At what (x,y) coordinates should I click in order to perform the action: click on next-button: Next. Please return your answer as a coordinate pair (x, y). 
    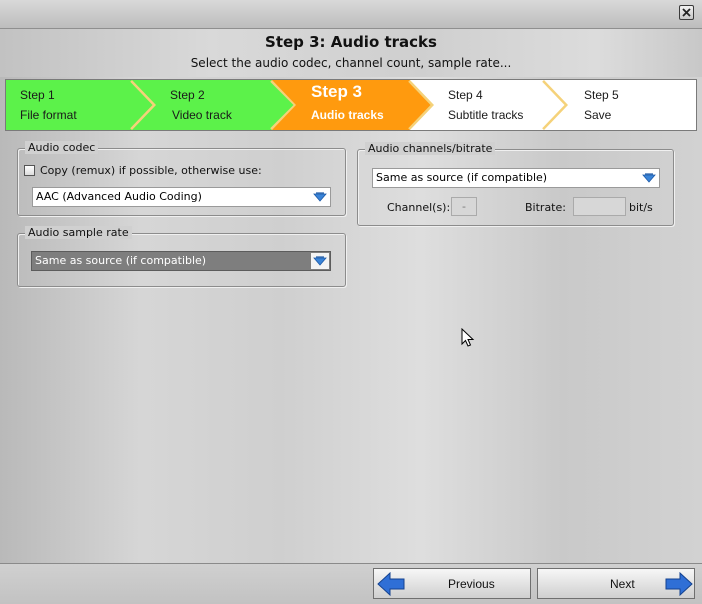
    Looking at the image, I should click on (616, 583).